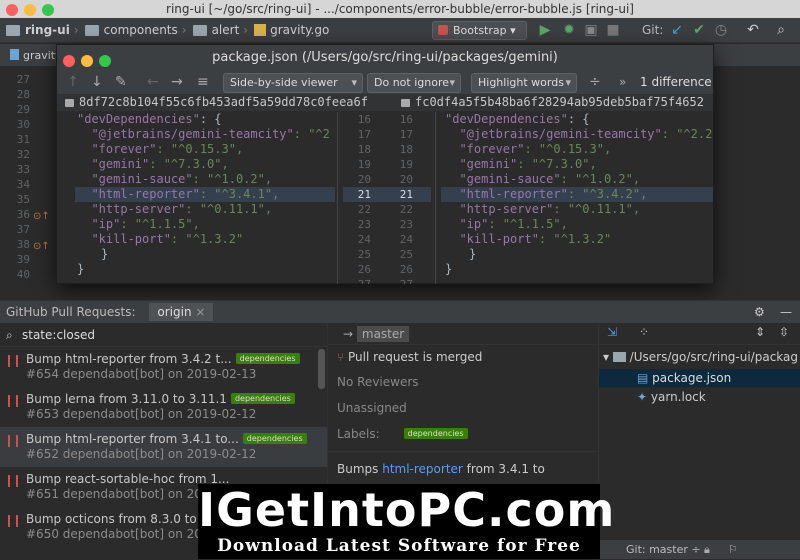  I want to click on left-line-numbers: 16 17 18 19 20 21 22 23 24 25 2627, so click(356, 198).